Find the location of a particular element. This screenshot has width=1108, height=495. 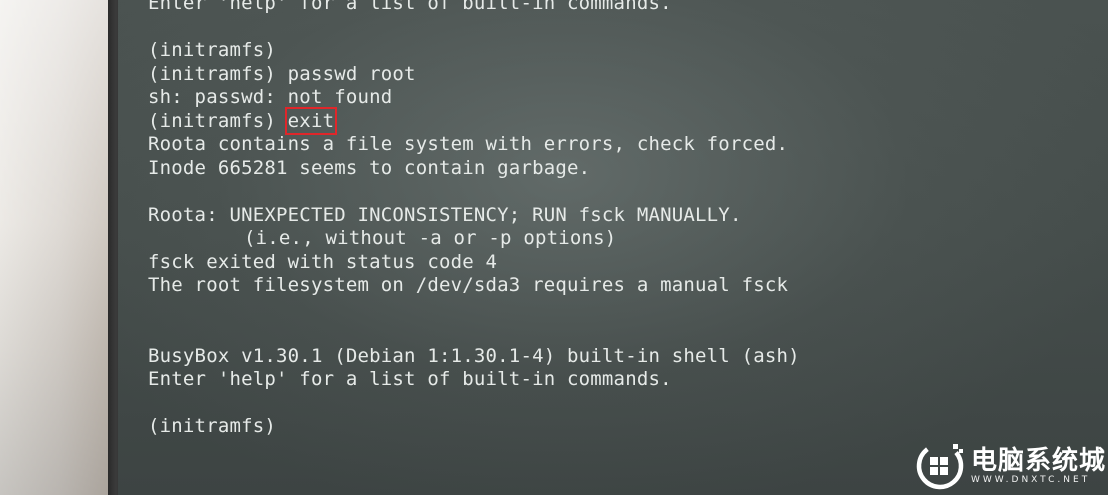

watermark-text: 电脑系统城 WWW.DNXTC.NET is located at coordinates (1038, 466).